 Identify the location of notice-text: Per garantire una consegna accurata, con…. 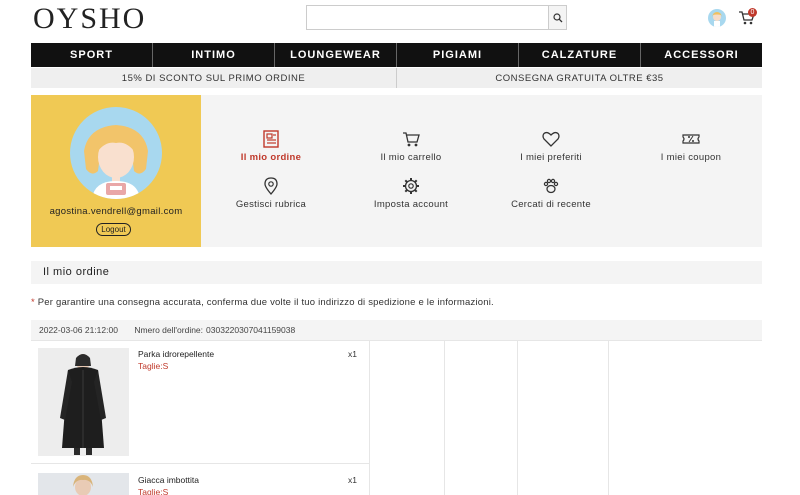
(264, 302).